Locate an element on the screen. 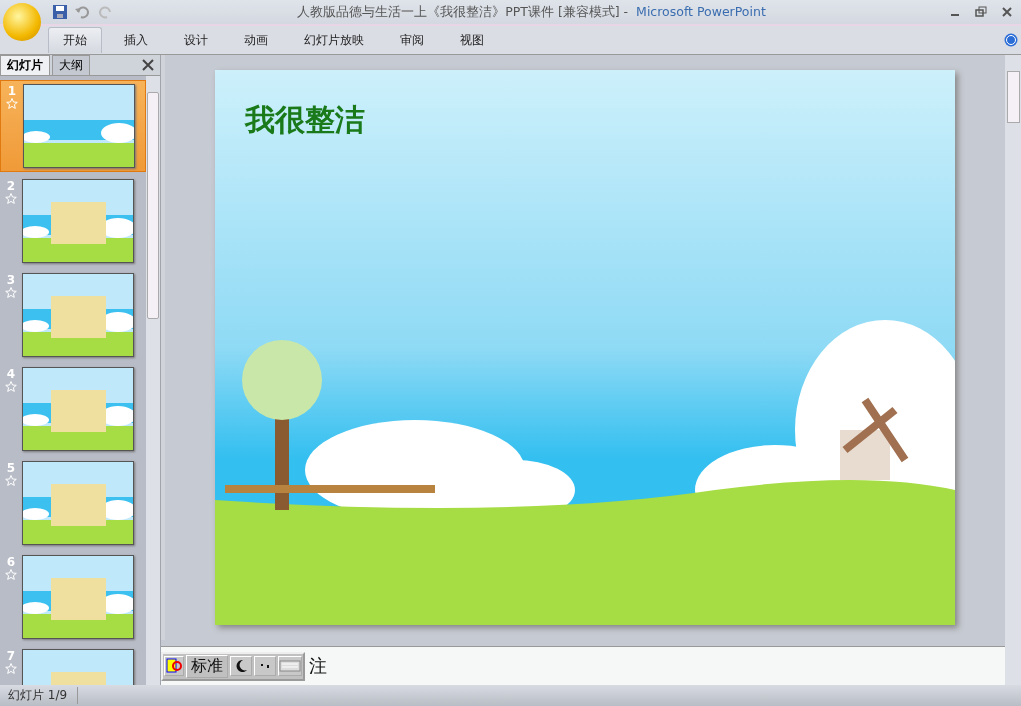 The image size is (1021, 706). slide-number: 1 is located at coordinates (12, 91).